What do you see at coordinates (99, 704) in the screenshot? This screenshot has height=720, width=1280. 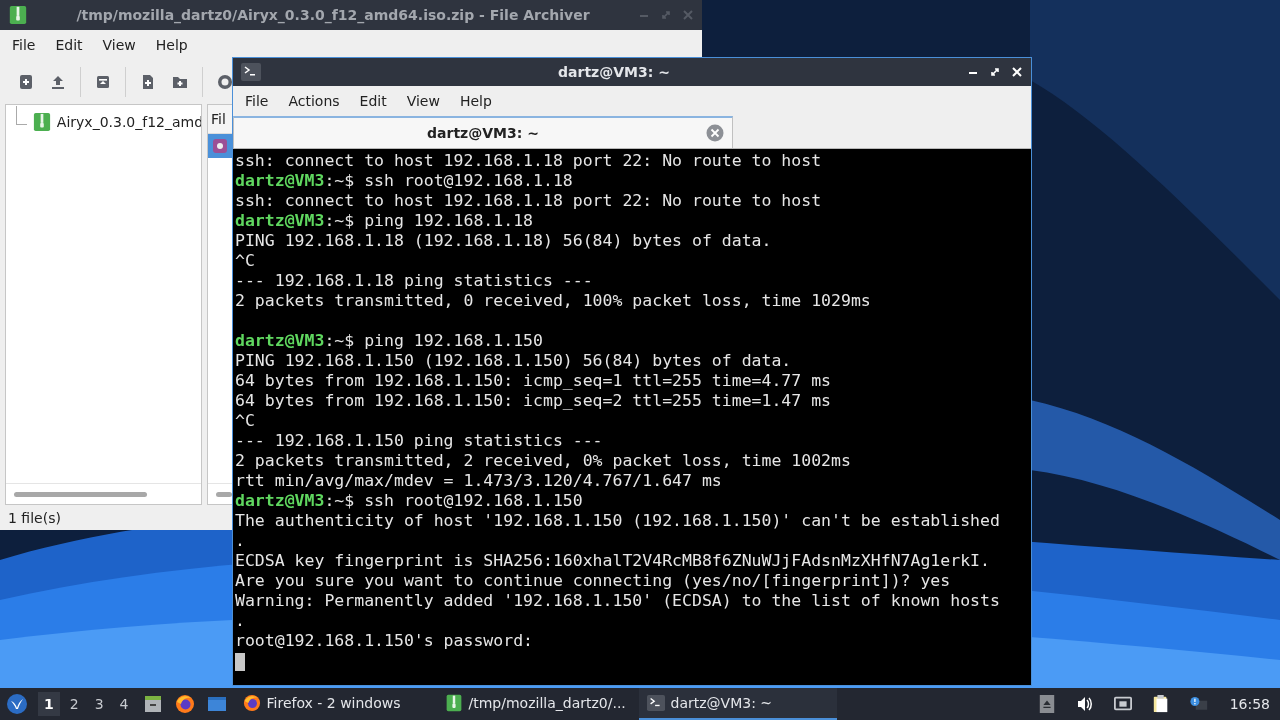 I see `workspace-button: 3` at bounding box center [99, 704].